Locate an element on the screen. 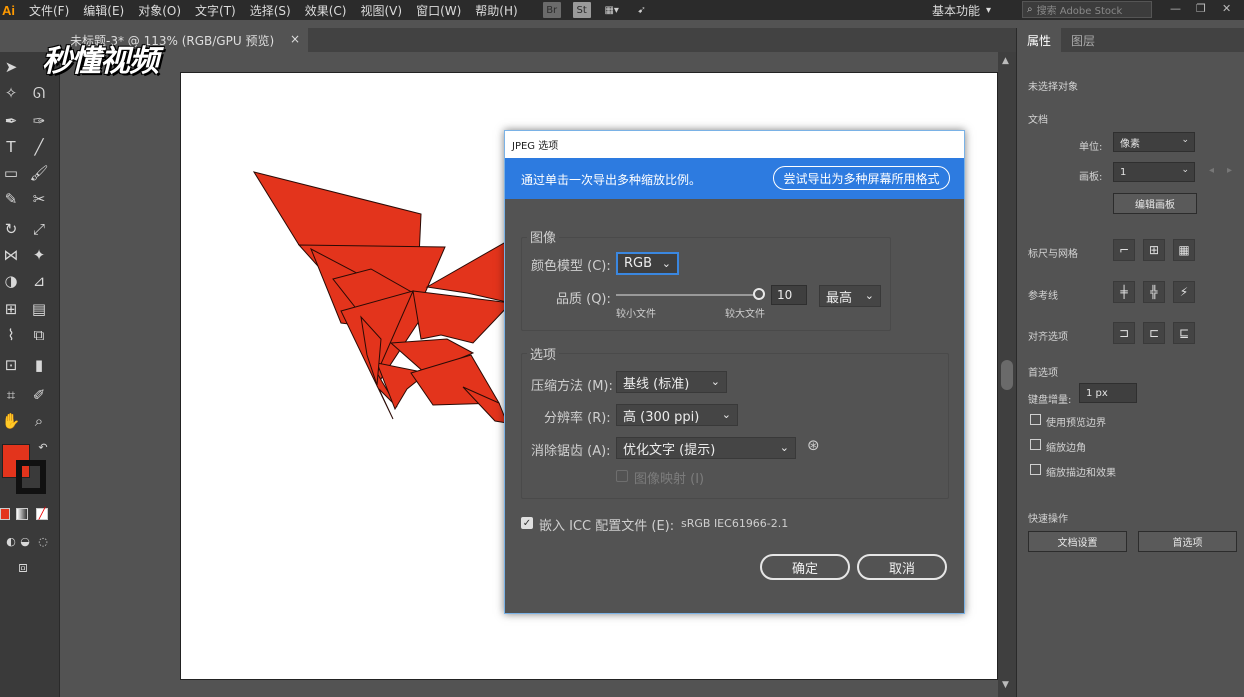  column-graph-tool-icon: ▮ is located at coordinates (39, 365).